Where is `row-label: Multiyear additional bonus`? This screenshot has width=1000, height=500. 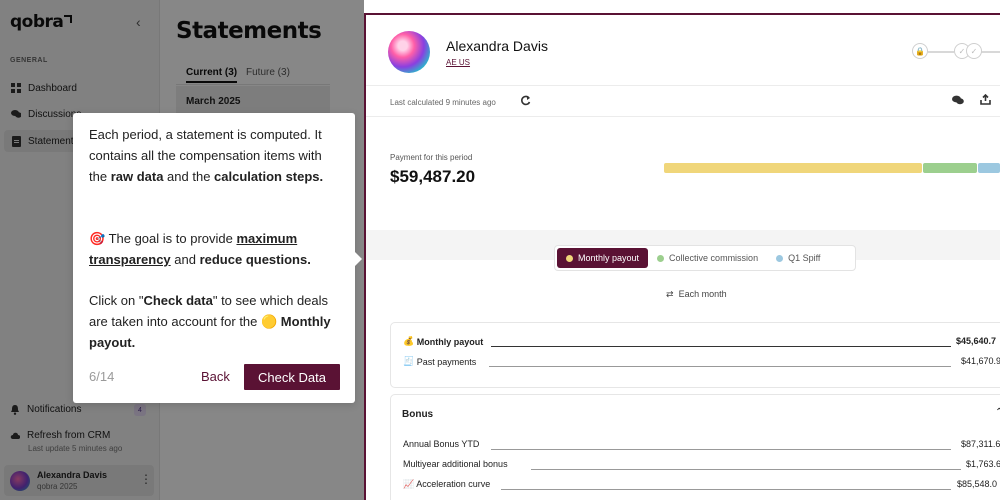 row-label: Multiyear additional bonus is located at coordinates (455, 464).